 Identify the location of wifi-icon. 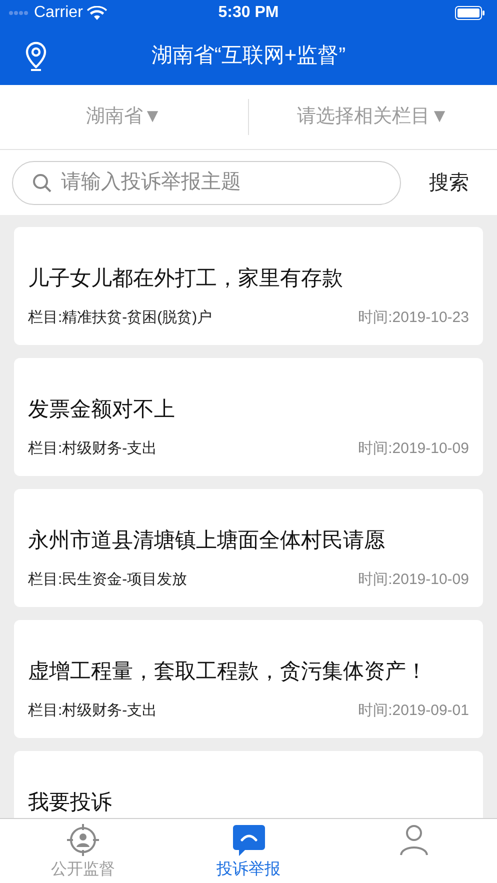
(96, 13).